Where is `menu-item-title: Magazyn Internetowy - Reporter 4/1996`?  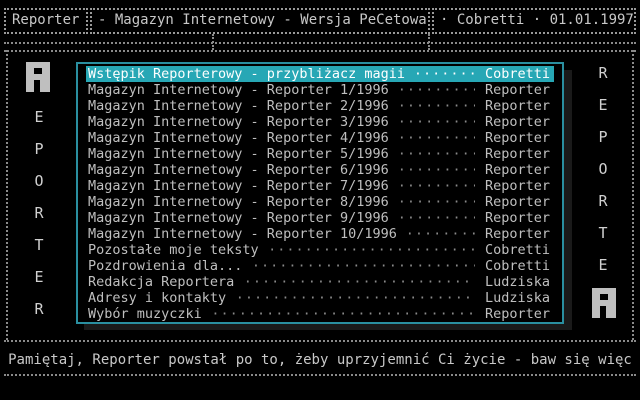 menu-item-title: Magazyn Internetowy - Reporter 4/1996 is located at coordinates (238, 138).